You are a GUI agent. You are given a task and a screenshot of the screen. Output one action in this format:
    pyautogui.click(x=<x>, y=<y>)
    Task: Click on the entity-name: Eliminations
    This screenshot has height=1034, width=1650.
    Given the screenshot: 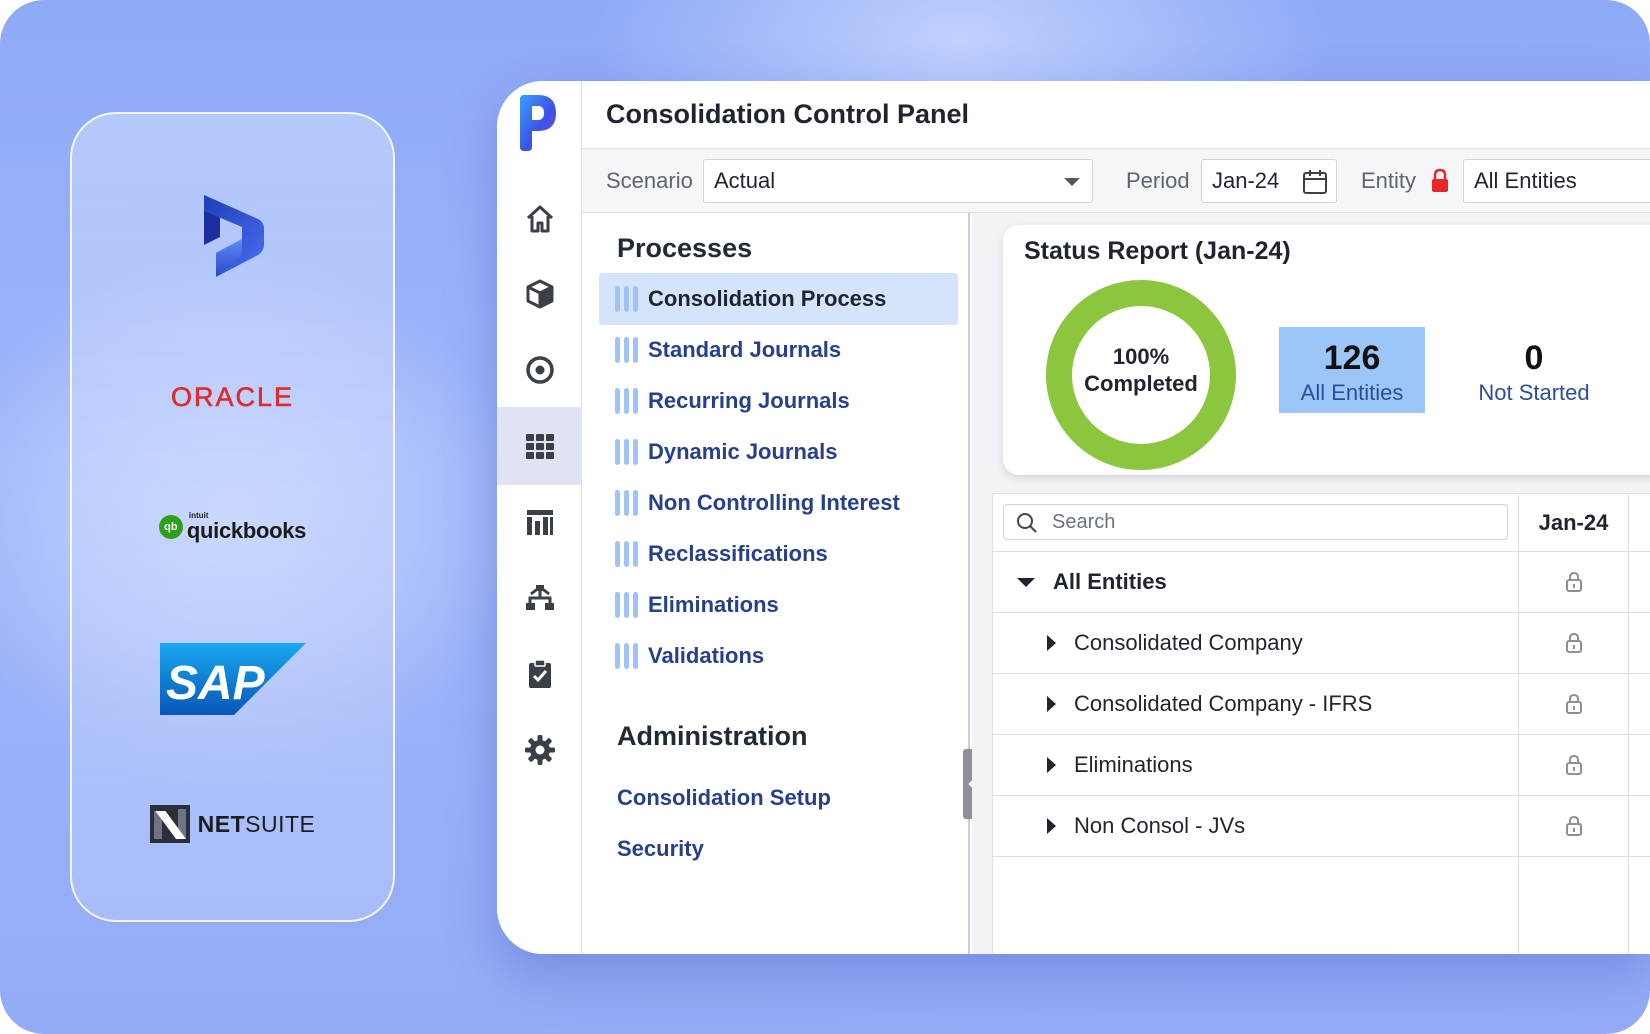 What is the action you would take?
    pyautogui.click(x=1133, y=764)
    